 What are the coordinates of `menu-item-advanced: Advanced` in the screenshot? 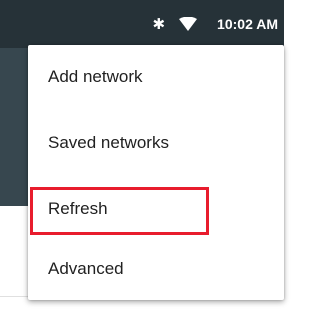 It's located at (156, 269).